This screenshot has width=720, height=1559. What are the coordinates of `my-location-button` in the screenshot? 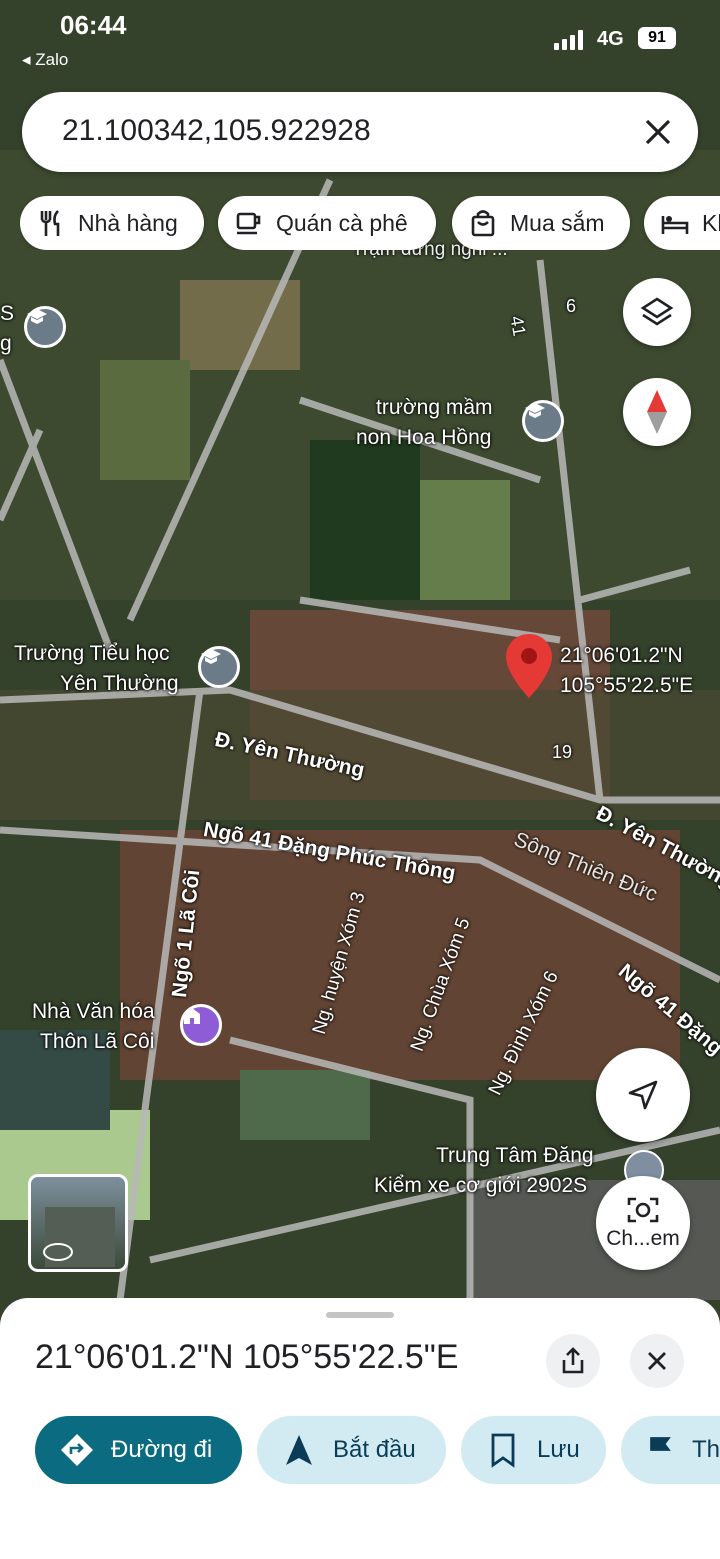 It's located at (643, 1095).